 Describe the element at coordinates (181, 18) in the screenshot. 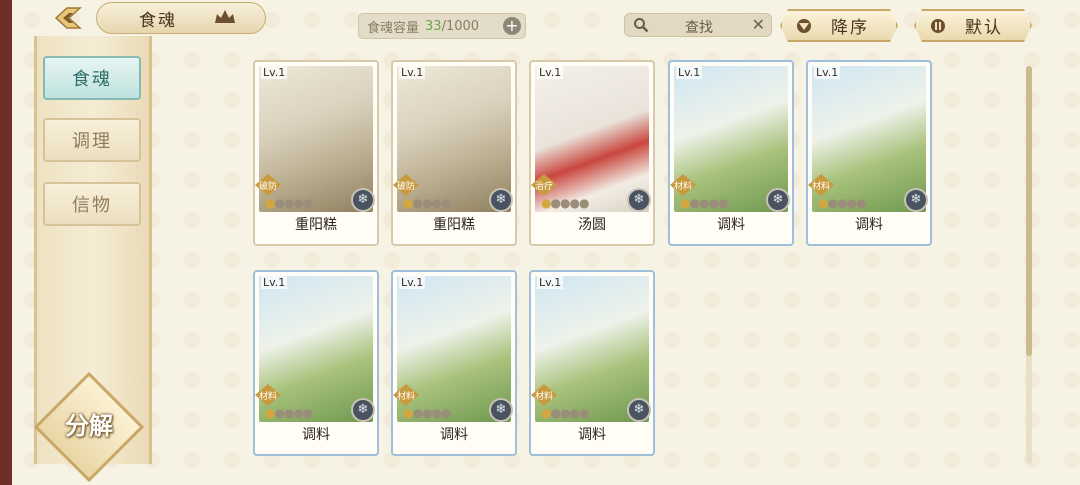

I see `page-title-plate: 食魂` at that location.